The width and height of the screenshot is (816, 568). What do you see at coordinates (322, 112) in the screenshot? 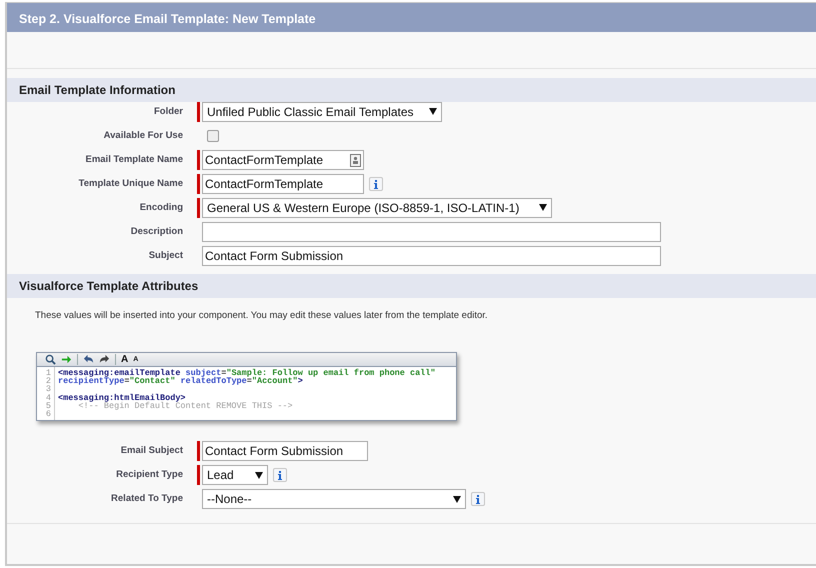
I see `dropdown: Unfiled Public Classic Email Templates` at bounding box center [322, 112].